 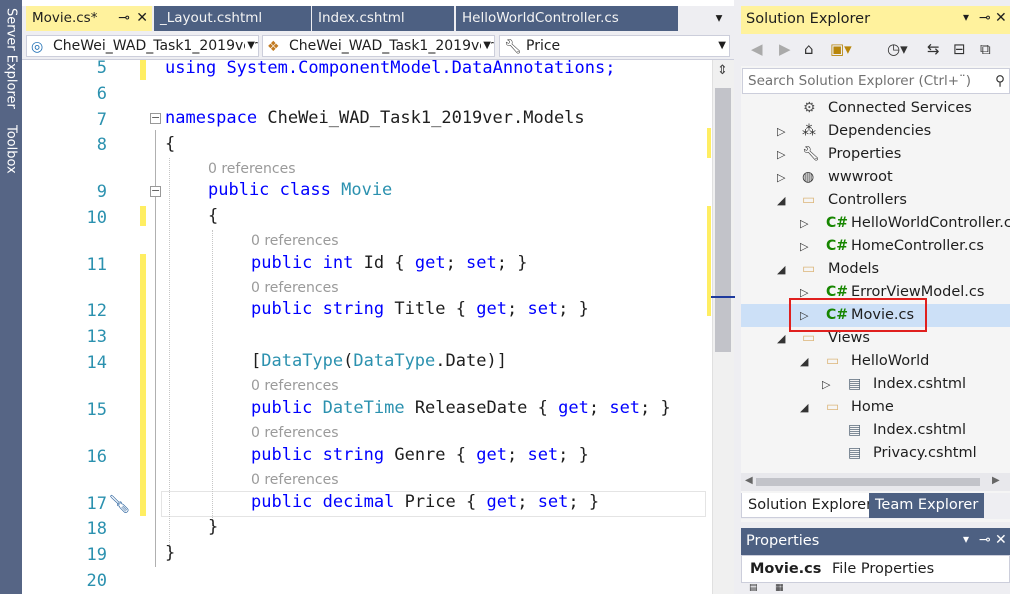 I want to click on solution-search-input: Search Solution Explorer (Ctrl+¨) ⚲, so click(x=876, y=81).